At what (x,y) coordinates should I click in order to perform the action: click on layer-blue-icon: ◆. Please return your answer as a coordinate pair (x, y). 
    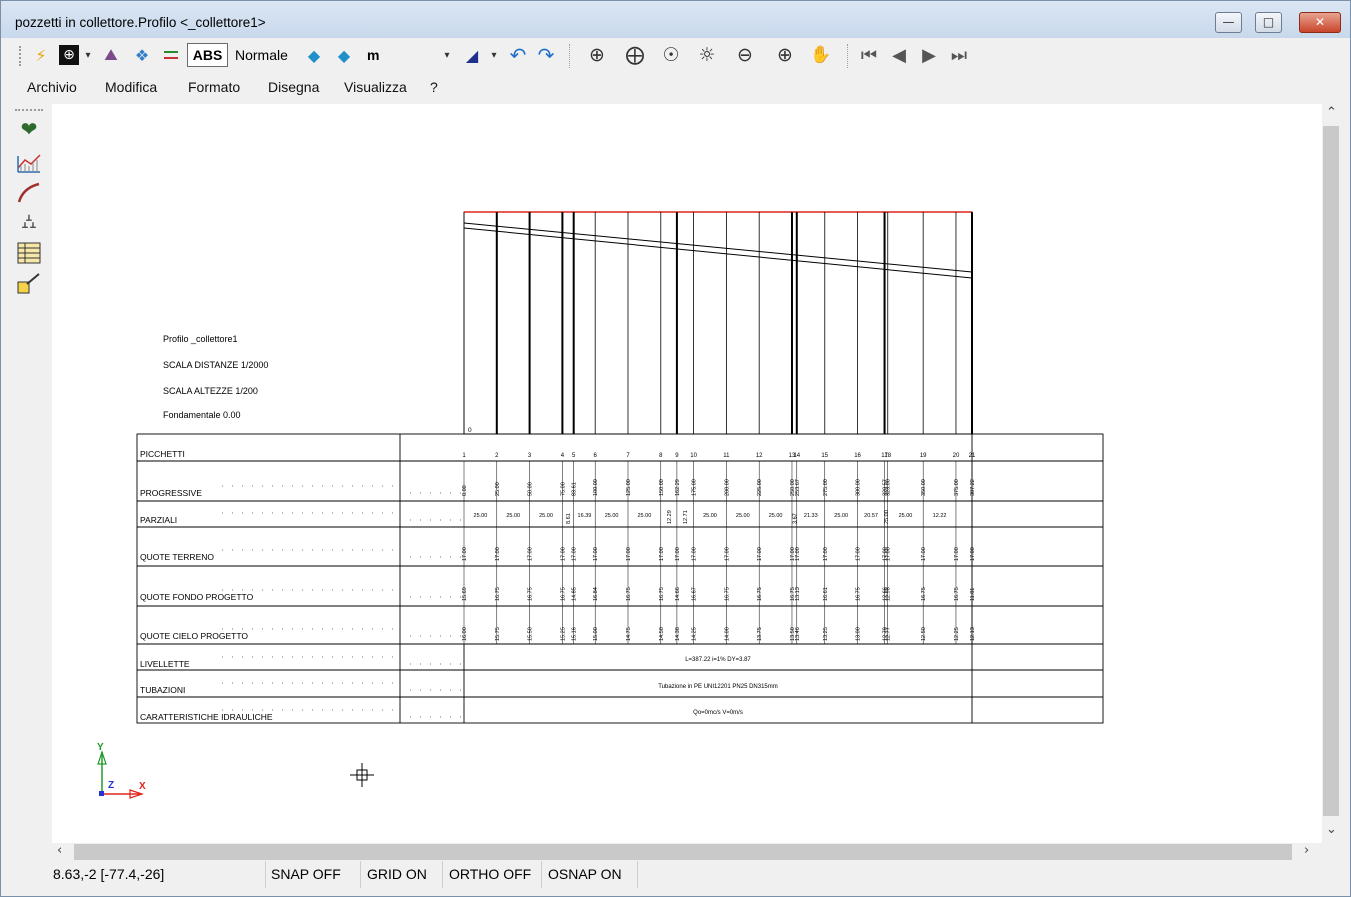
    Looking at the image, I should click on (314, 55).